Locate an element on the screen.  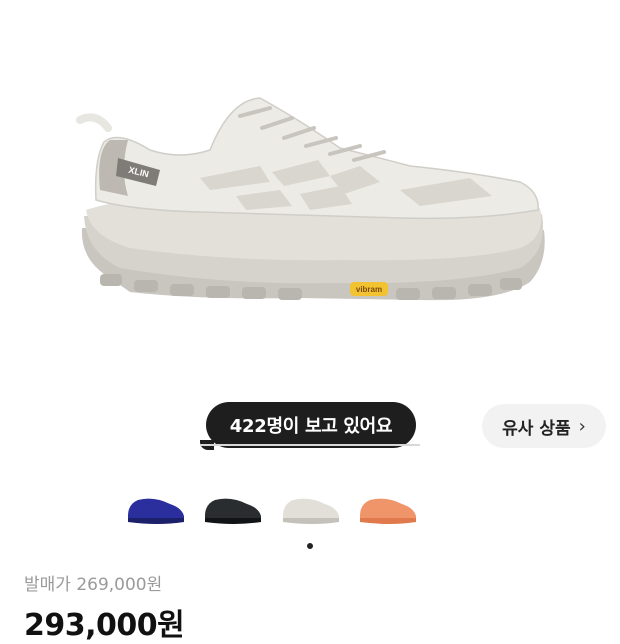
variant-thumb-orange is located at coordinates (388, 508).